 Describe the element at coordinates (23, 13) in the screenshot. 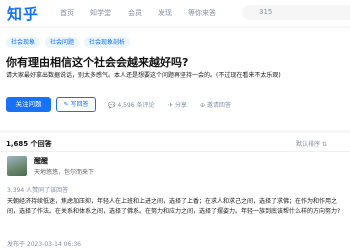

I see `zhihu-logo: 知乎` at that location.